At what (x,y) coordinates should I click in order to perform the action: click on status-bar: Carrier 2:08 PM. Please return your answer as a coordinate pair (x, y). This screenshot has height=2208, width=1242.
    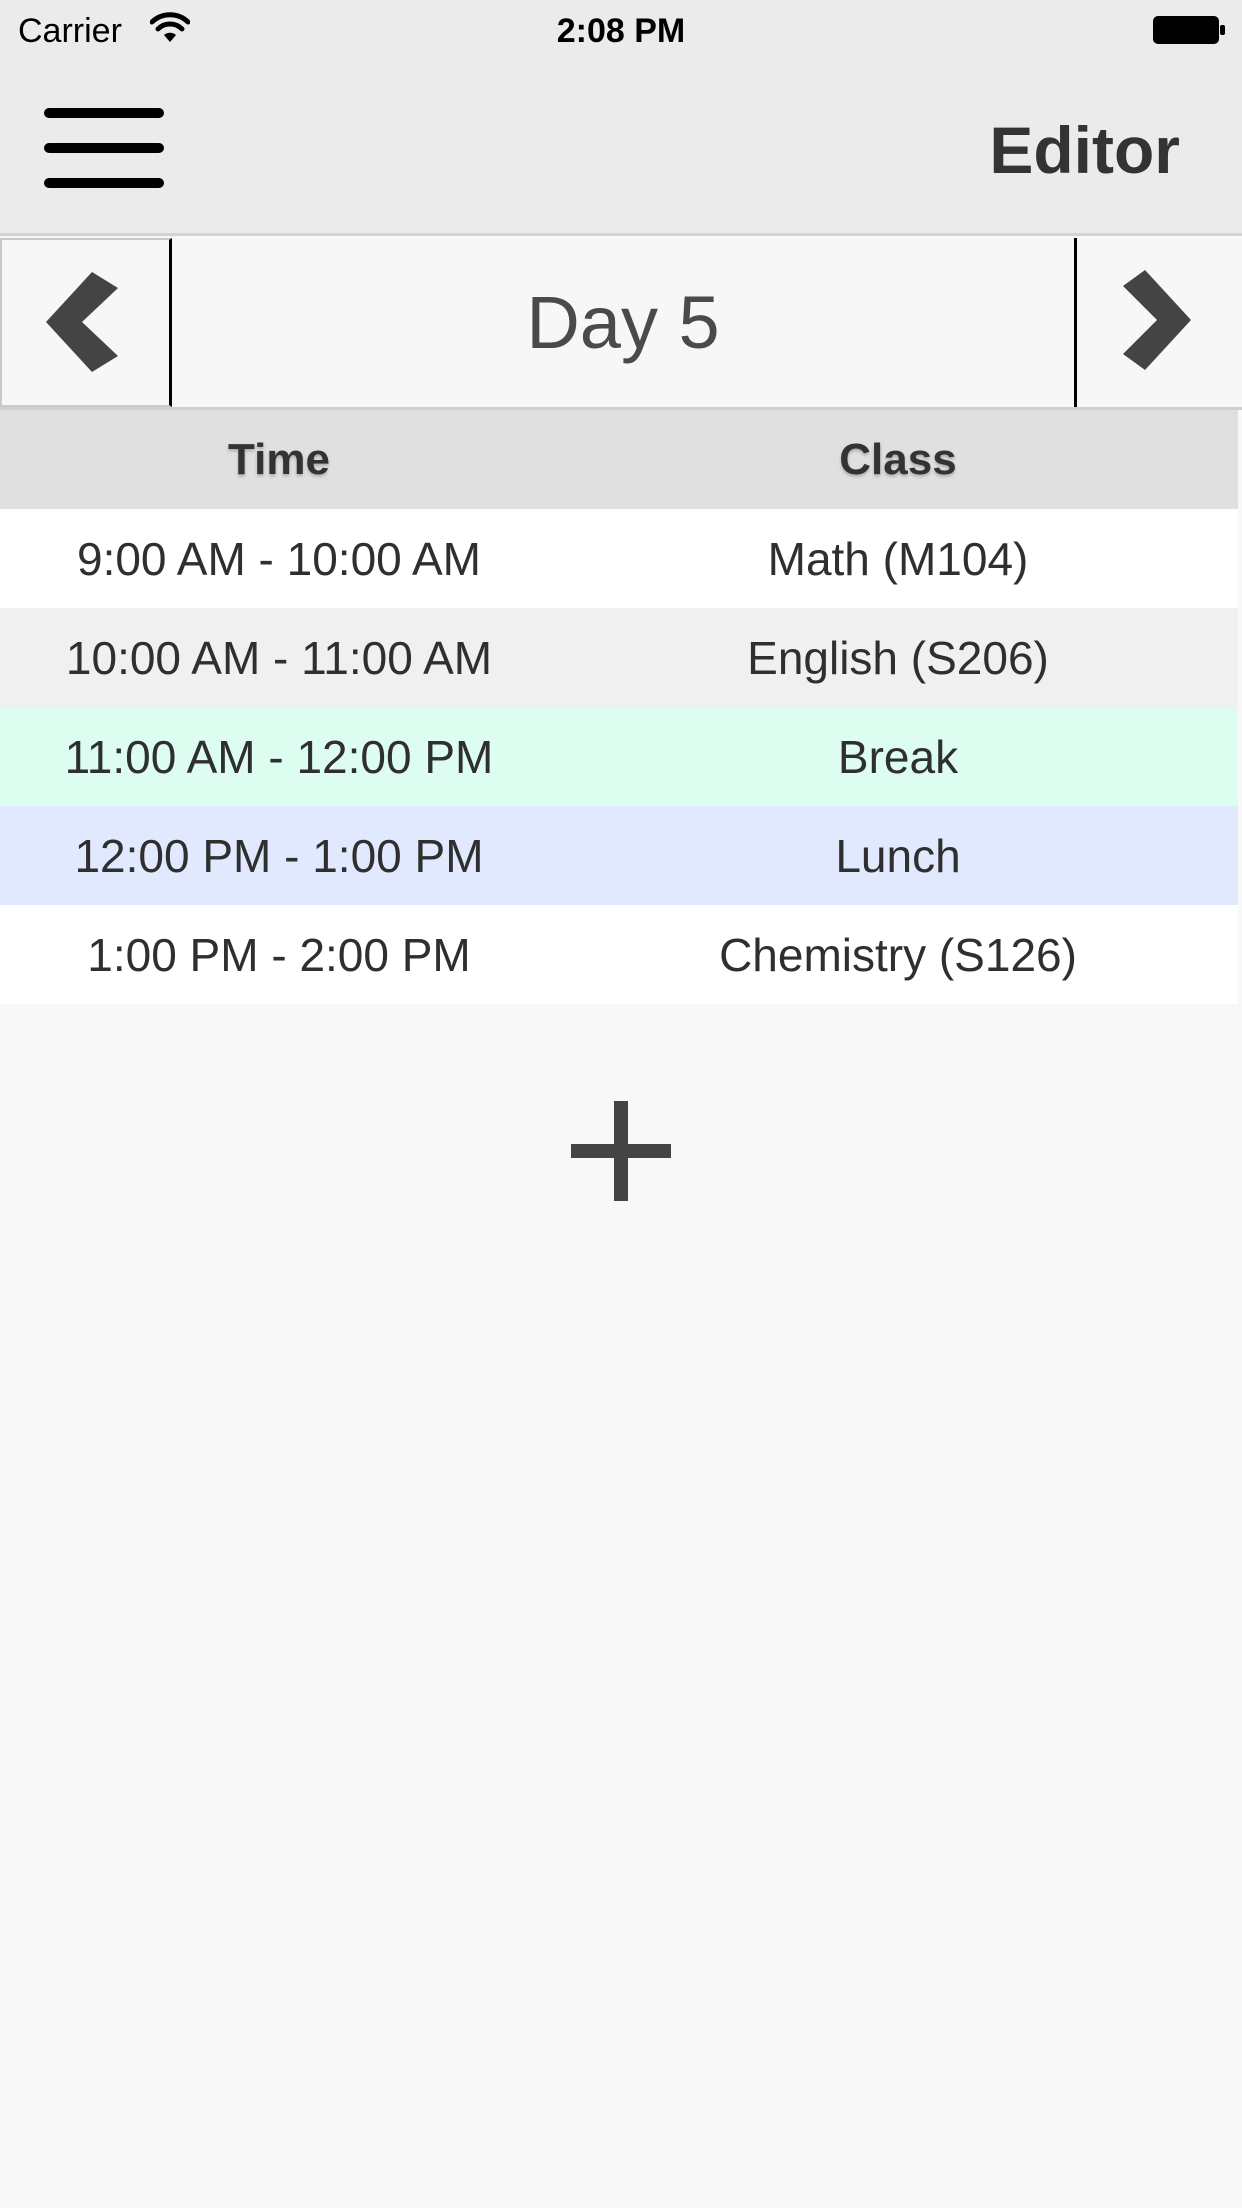
    Looking at the image, I should click on (621, 31).